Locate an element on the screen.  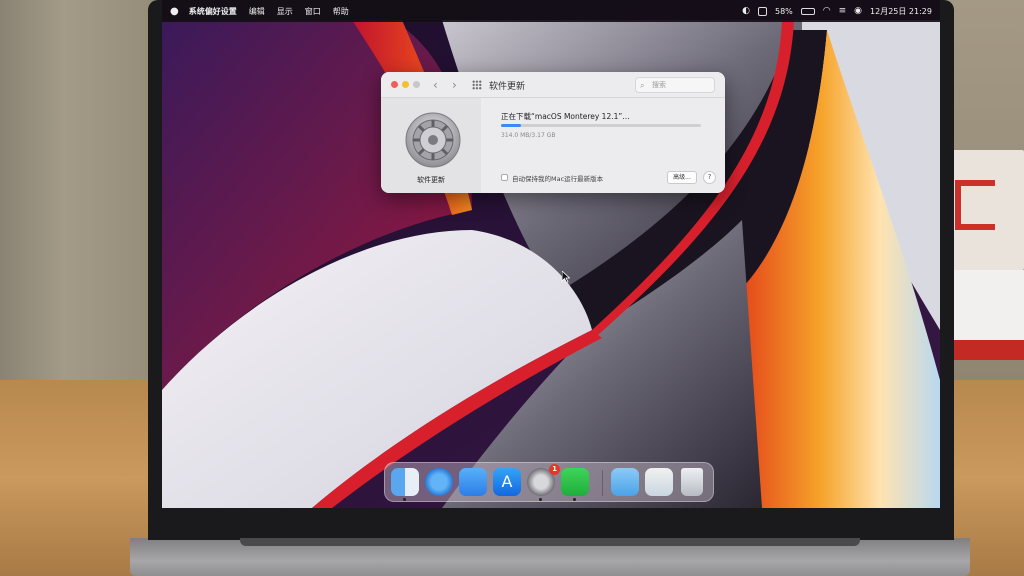
battery-icon is located at coordinates (807, 11).